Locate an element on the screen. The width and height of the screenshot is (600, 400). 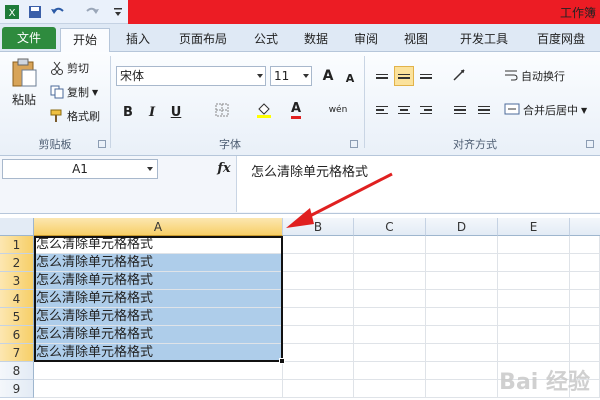
fill-color-button is located at coordinates (264, 112).